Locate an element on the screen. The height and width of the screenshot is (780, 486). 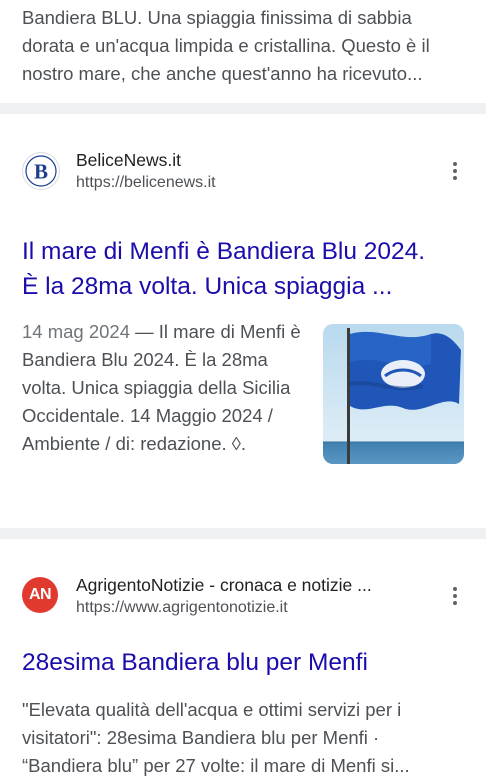
title-line-1: Il mare di Menfi è Bandiera Blu 2024. is located at coordinates (224, 251).